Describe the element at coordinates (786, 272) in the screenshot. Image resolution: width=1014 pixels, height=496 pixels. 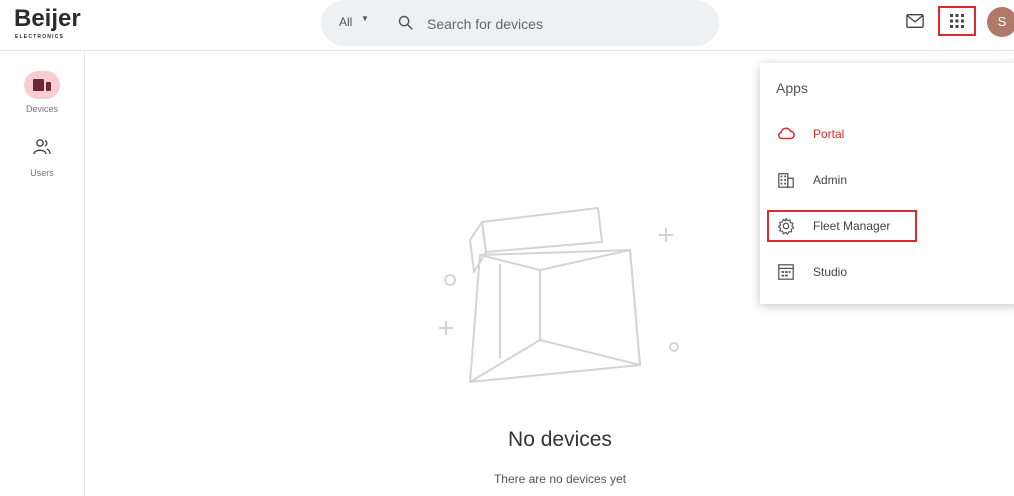
I see `studio-icon` at that location.